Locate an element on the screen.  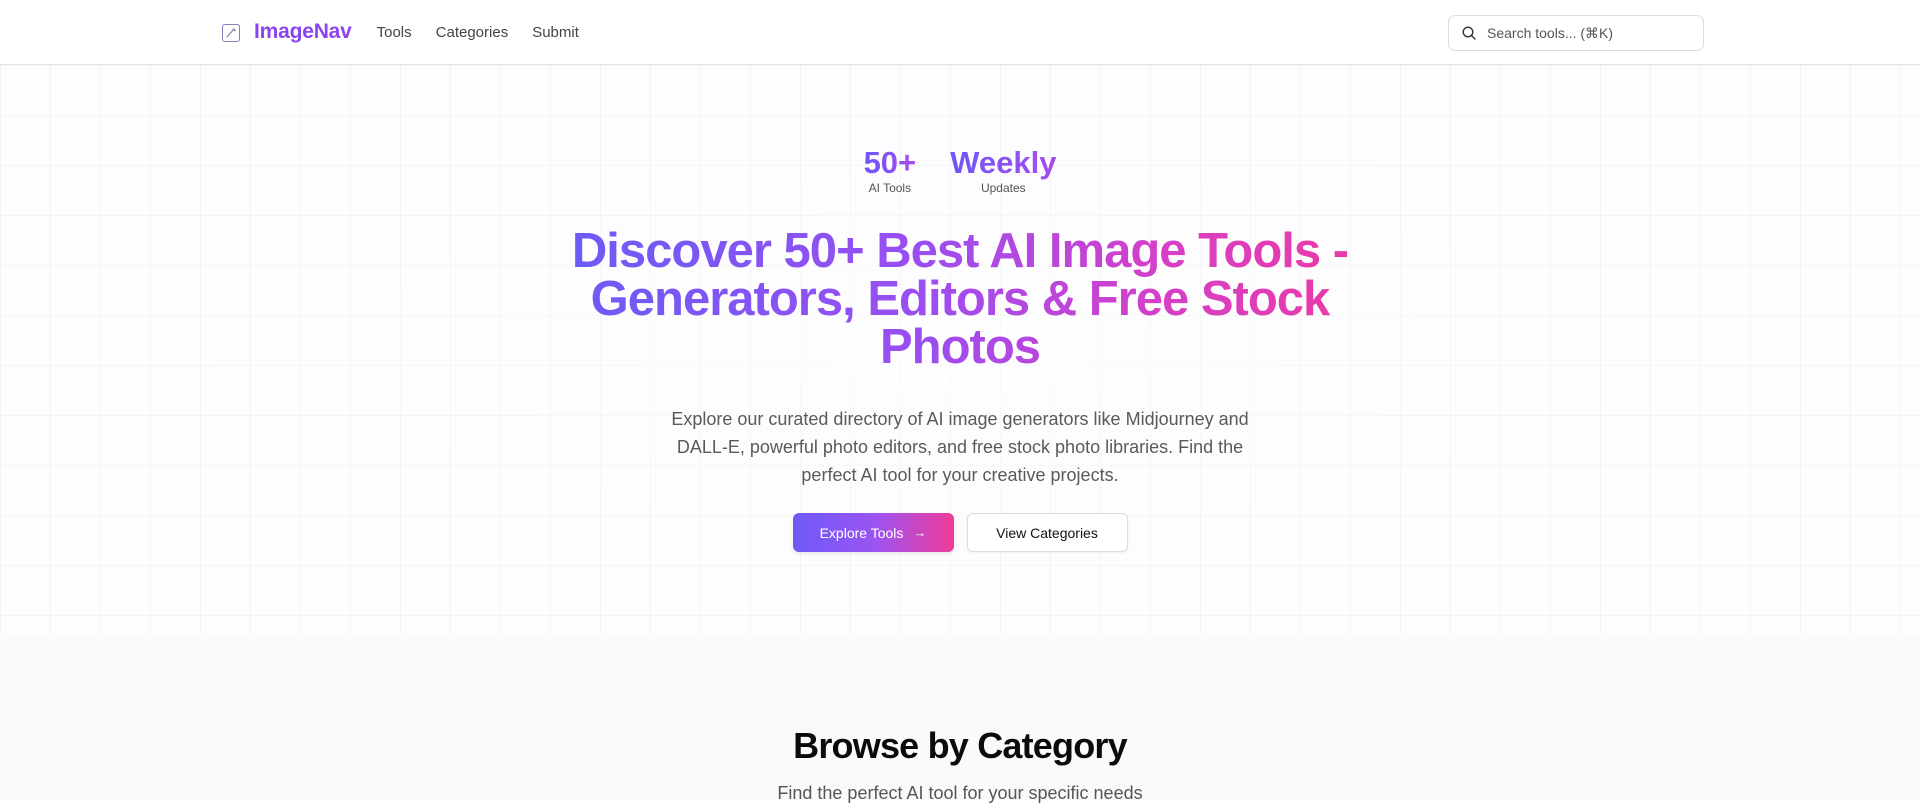
browse-title: Browse by Category is located at coordinates (960, 745).